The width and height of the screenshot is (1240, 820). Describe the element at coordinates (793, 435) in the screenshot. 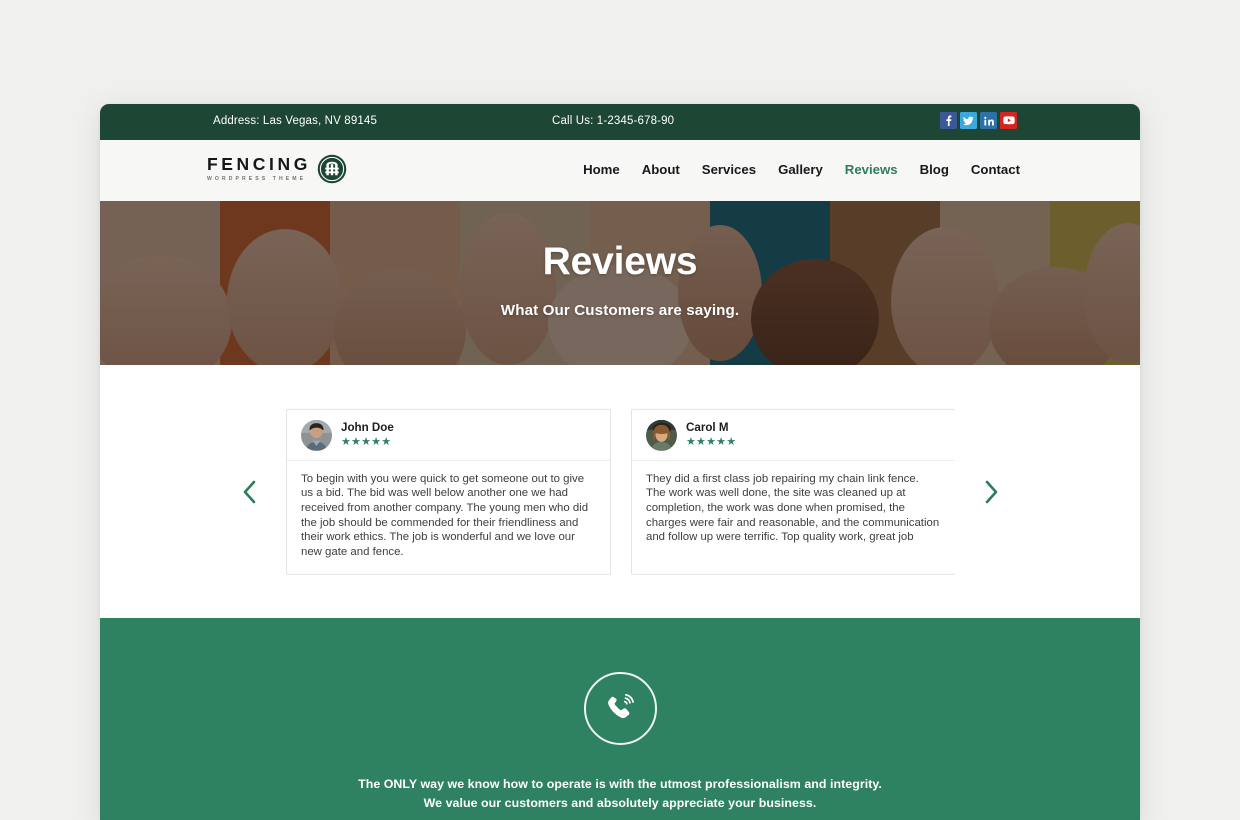

I see `review-card-header: Carol M ★★★★★` at that location.